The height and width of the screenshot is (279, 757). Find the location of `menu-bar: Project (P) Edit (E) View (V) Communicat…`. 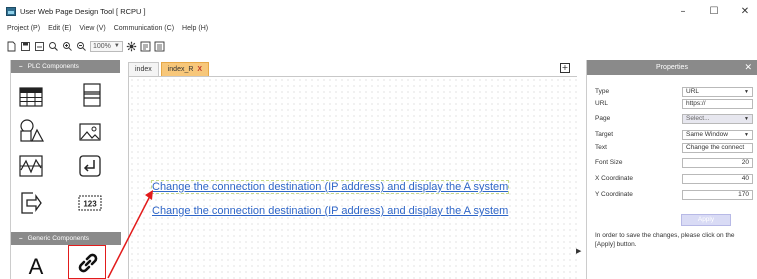

menu-bar: Project (P) Edit (E) View (V) Communicat… is located at coordinates (104, 31).